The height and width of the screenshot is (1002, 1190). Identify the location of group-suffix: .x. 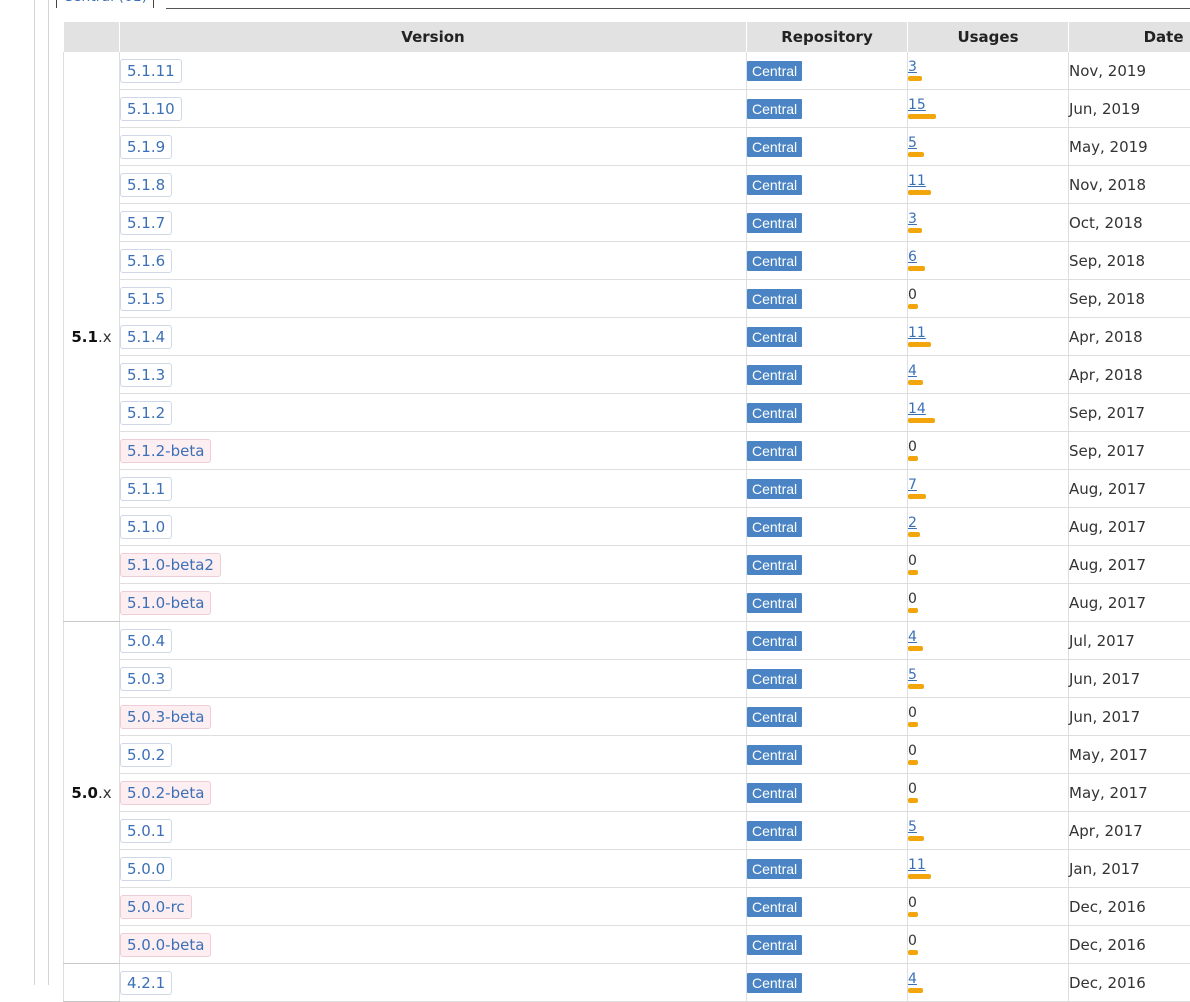
(105, 337).